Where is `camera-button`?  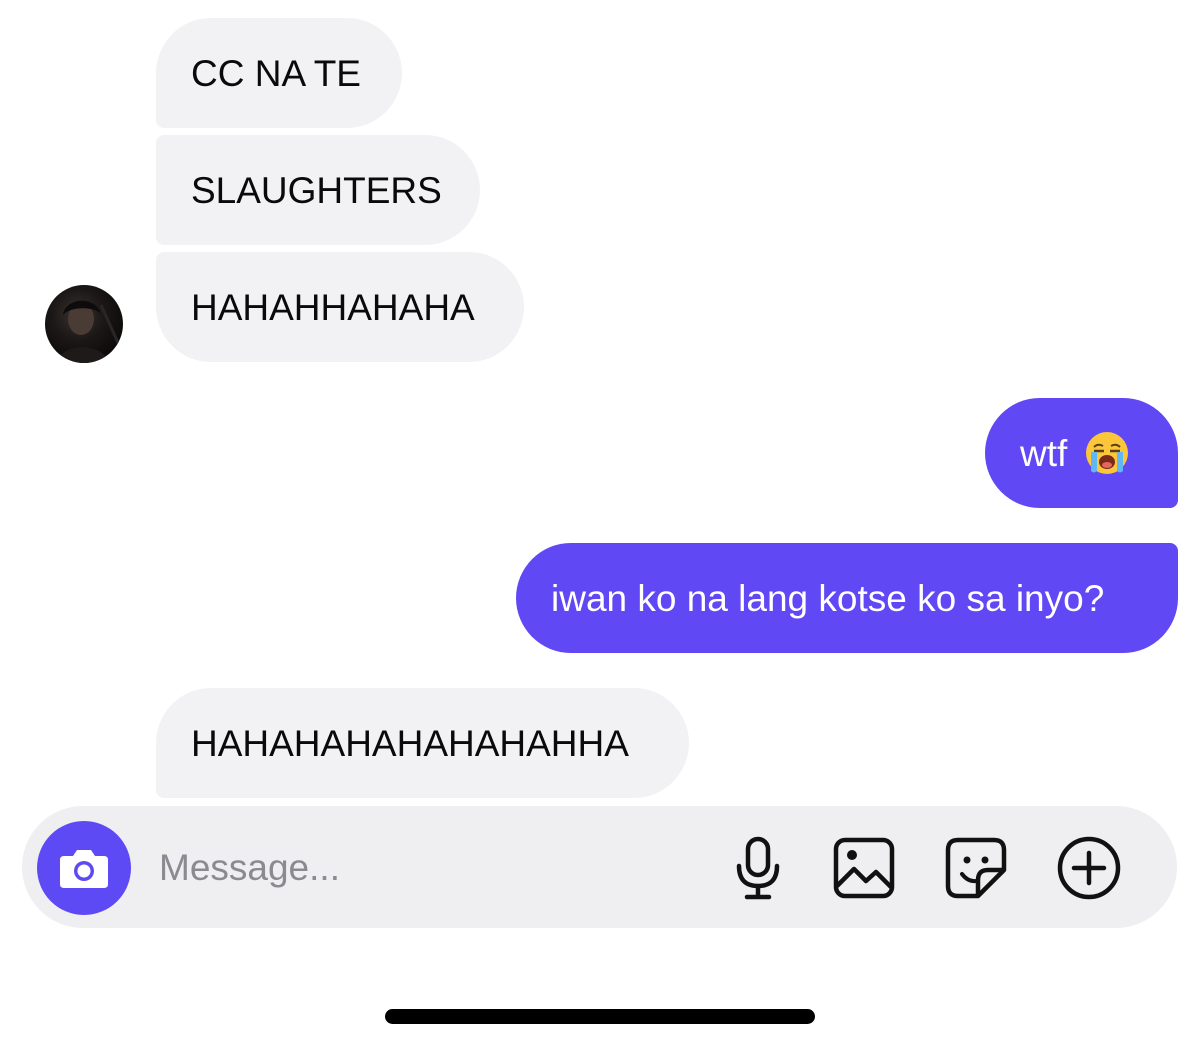
camera-button is located at coordinates (84, 868).